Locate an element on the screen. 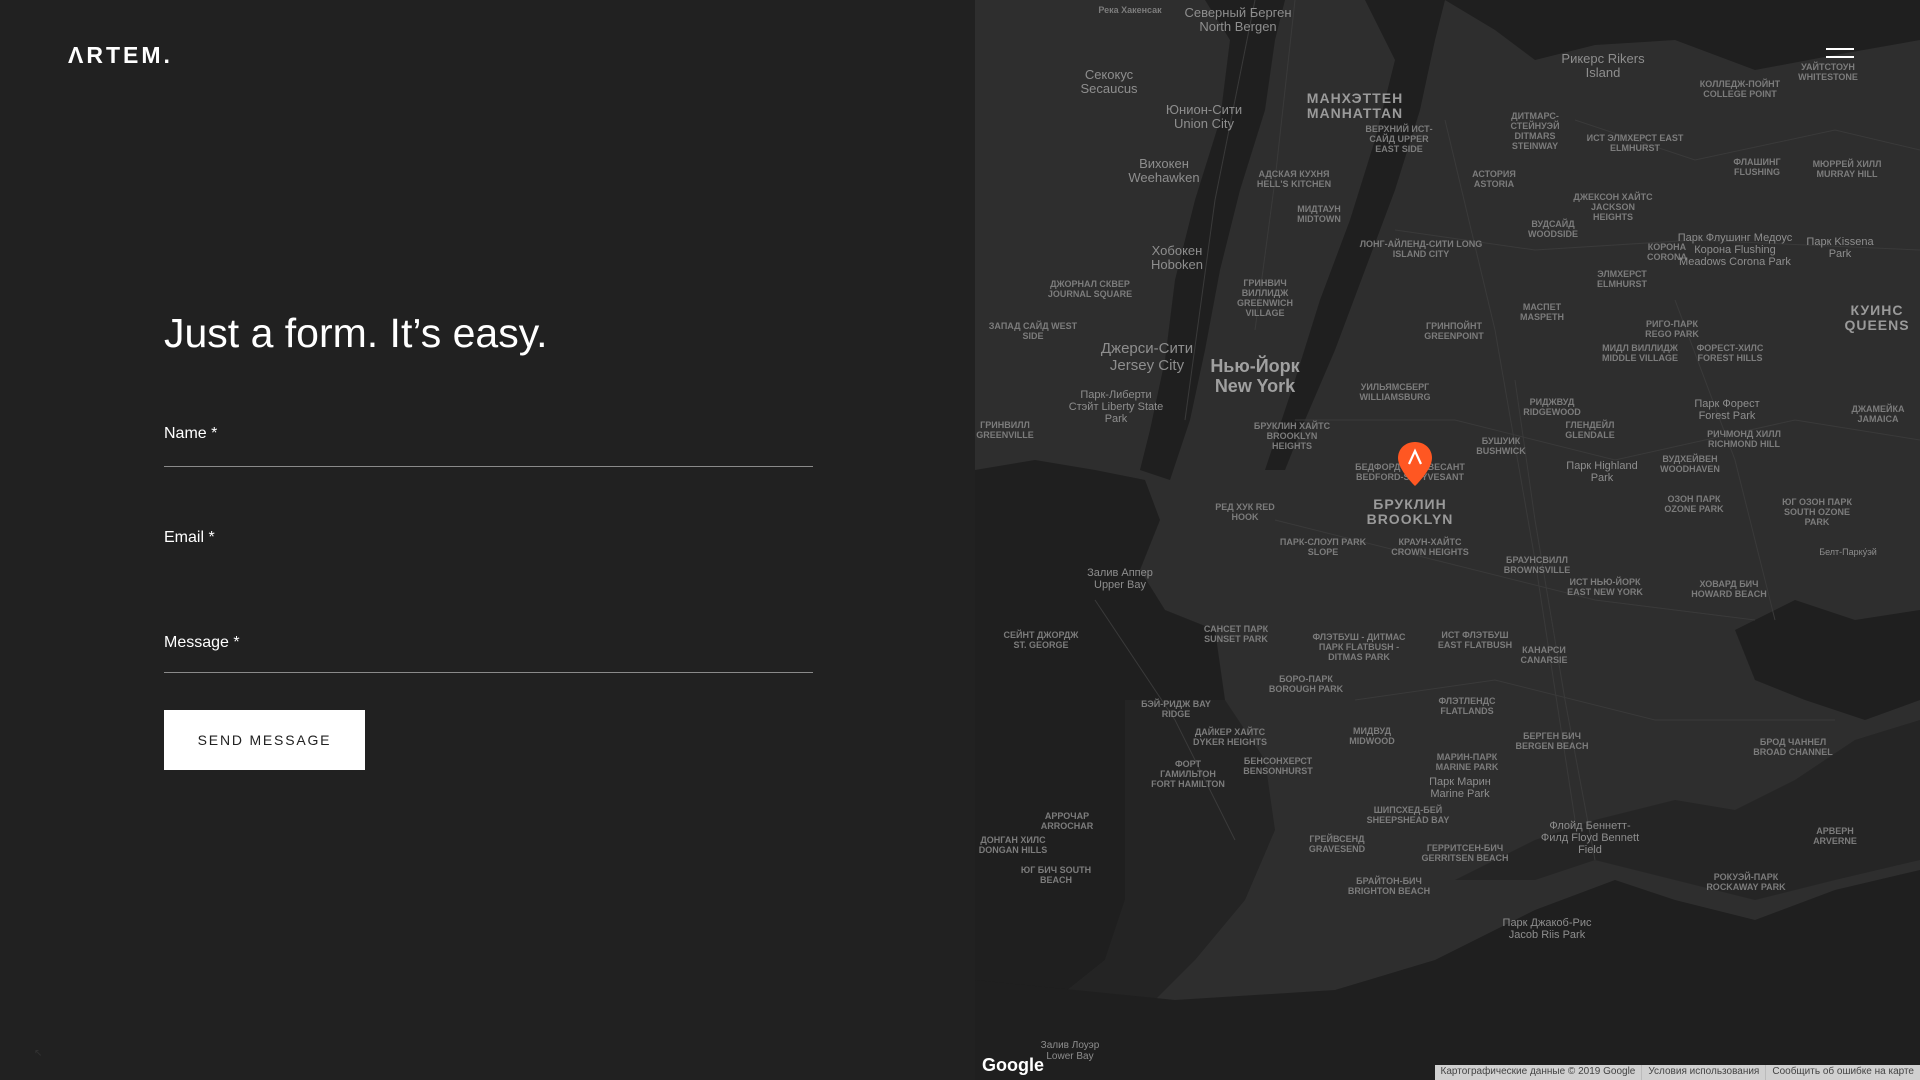 The image size is (1920, 1080). map-label: Джерси-Сити Jersey City is located at coordinates (1147, 357).